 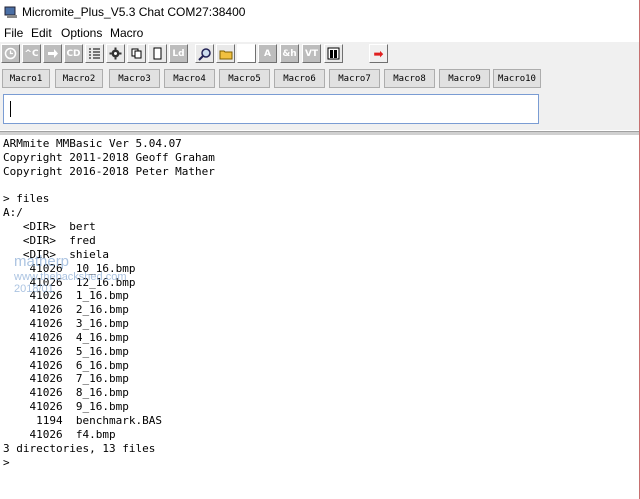 What do you see at coordinates (10, 109) in the screenshot?
I see `text-caret` at bounding box center [10, 109].